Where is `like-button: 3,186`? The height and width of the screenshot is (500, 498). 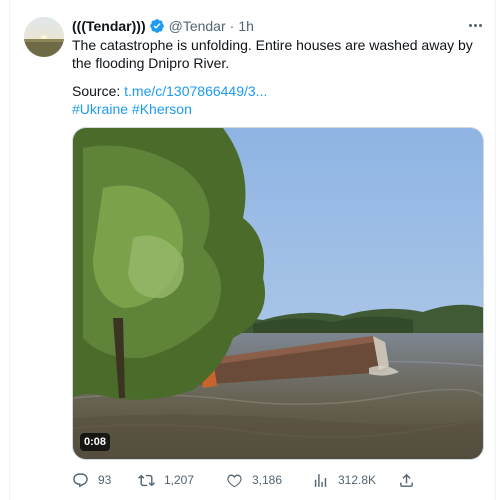
like-button: 3,186 is located at coordinates (254, 480).